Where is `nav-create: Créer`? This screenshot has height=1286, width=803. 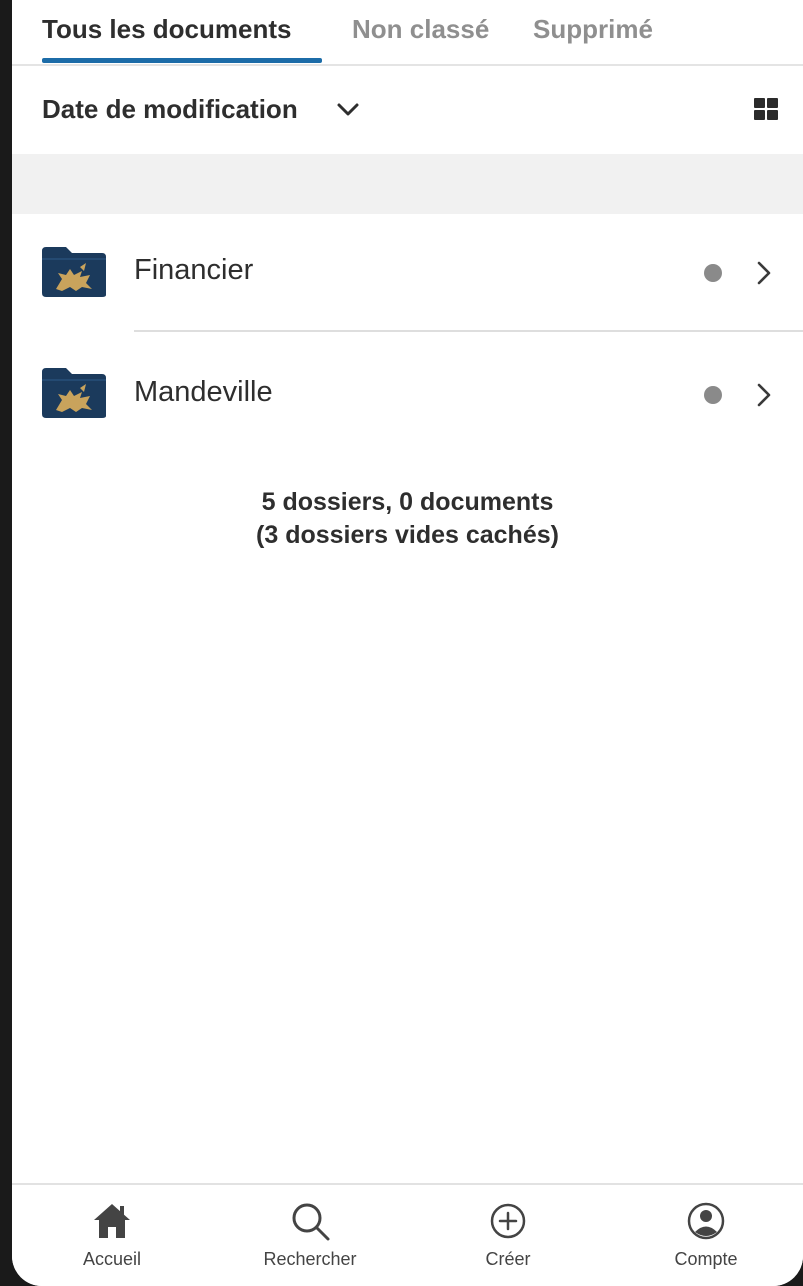 nav-create: Créer is located at coordinates (508, 1235).